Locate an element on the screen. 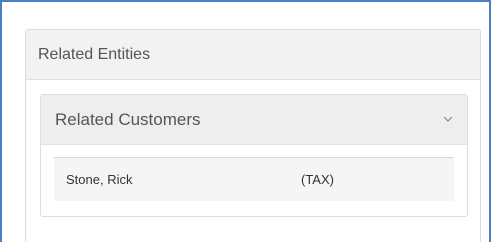 The width and height of the screenshot is (491, 242). customer-name: Stone, Rick is located at coordinates (99, 179).